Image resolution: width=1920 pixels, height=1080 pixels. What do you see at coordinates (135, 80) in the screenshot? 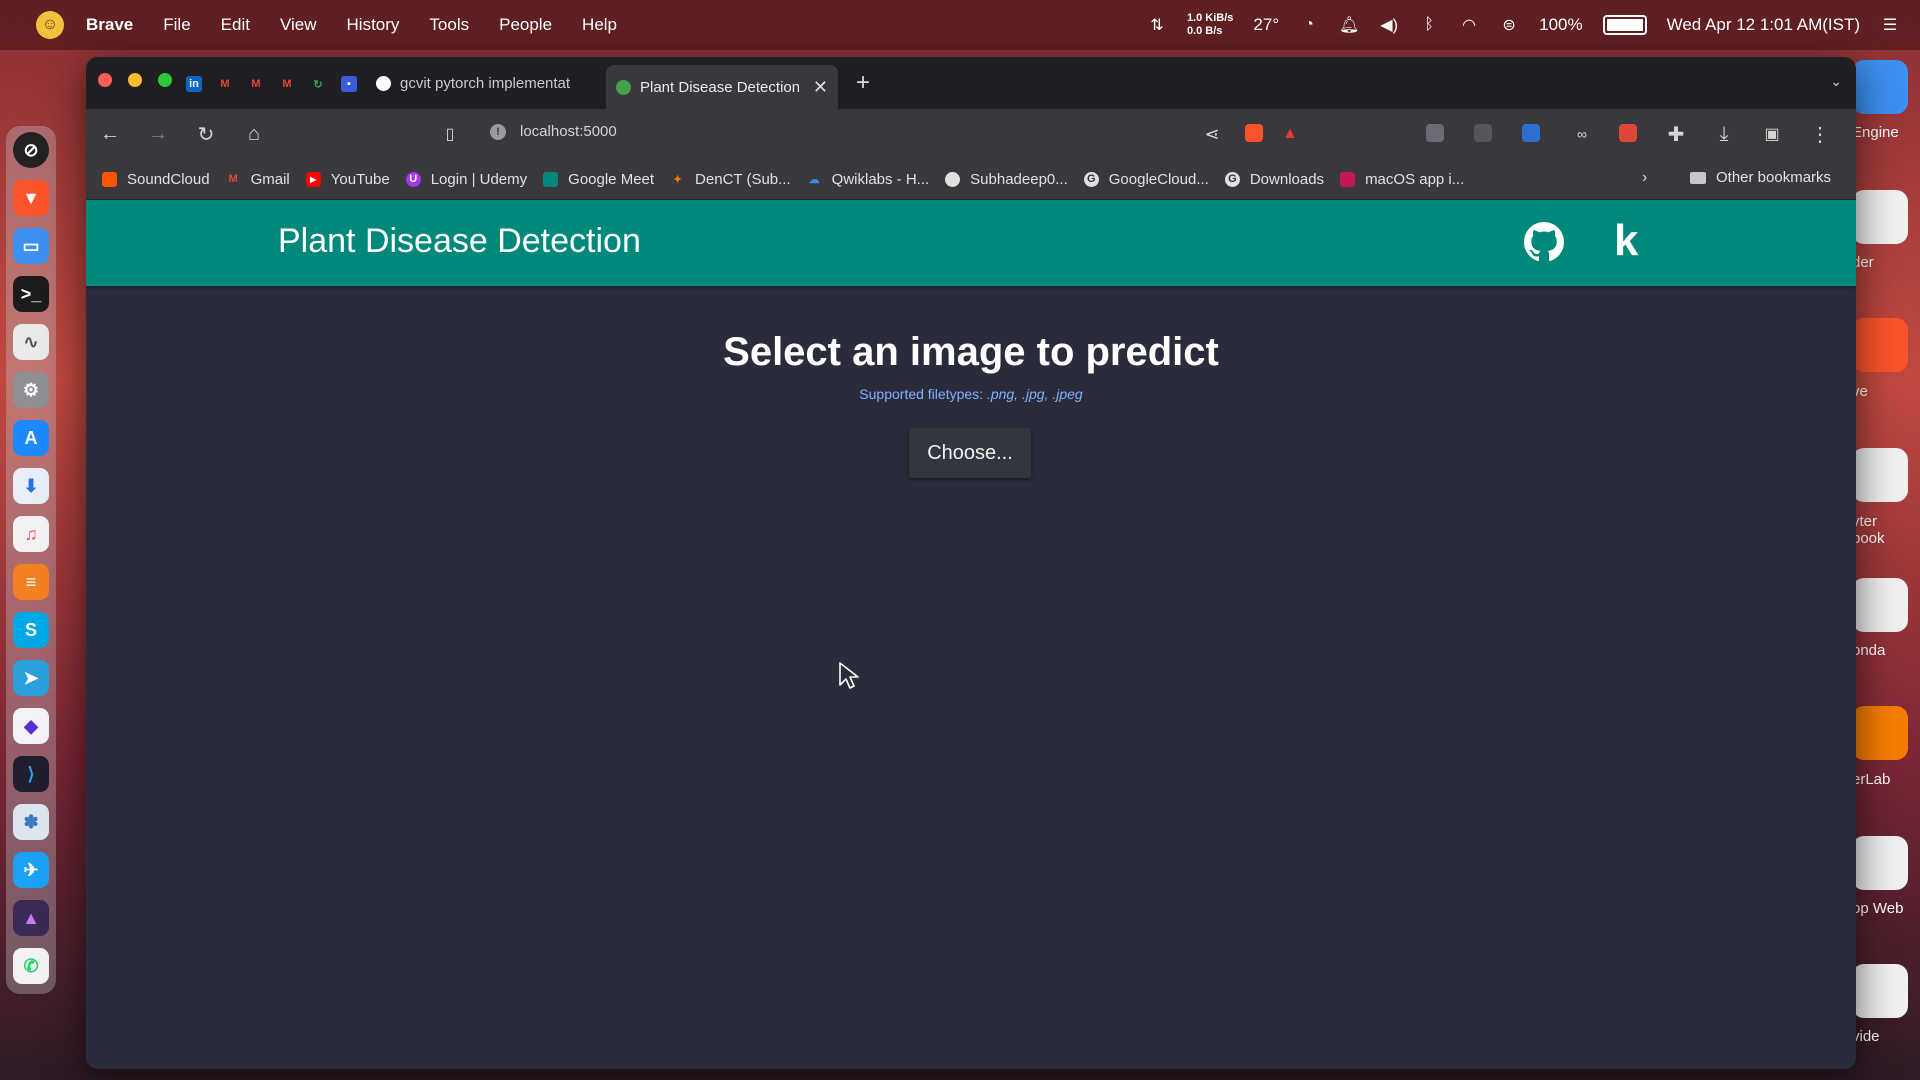
I see `minimize-window-button` at bounding box center [135, 80].